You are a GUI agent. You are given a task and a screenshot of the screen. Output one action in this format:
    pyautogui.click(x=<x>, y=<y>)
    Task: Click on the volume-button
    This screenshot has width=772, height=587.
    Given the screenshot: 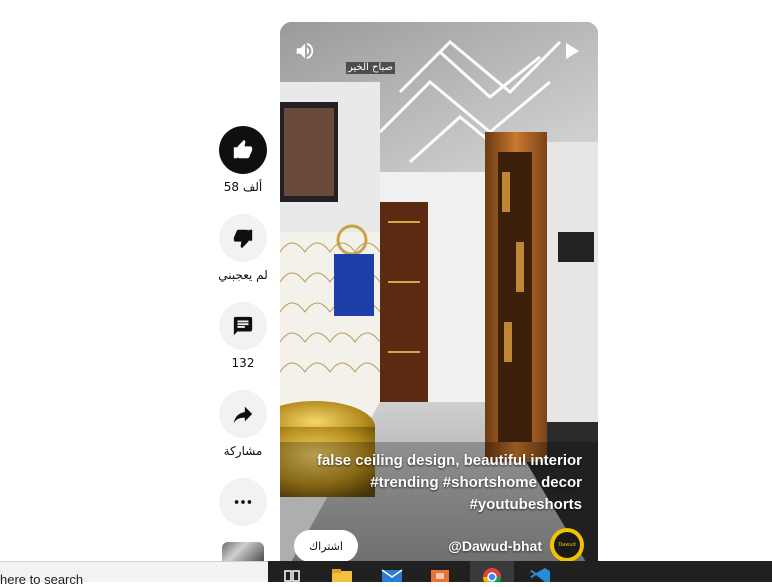 What is the action you would take?
    pyautogui.click(x=305, y=53)
    